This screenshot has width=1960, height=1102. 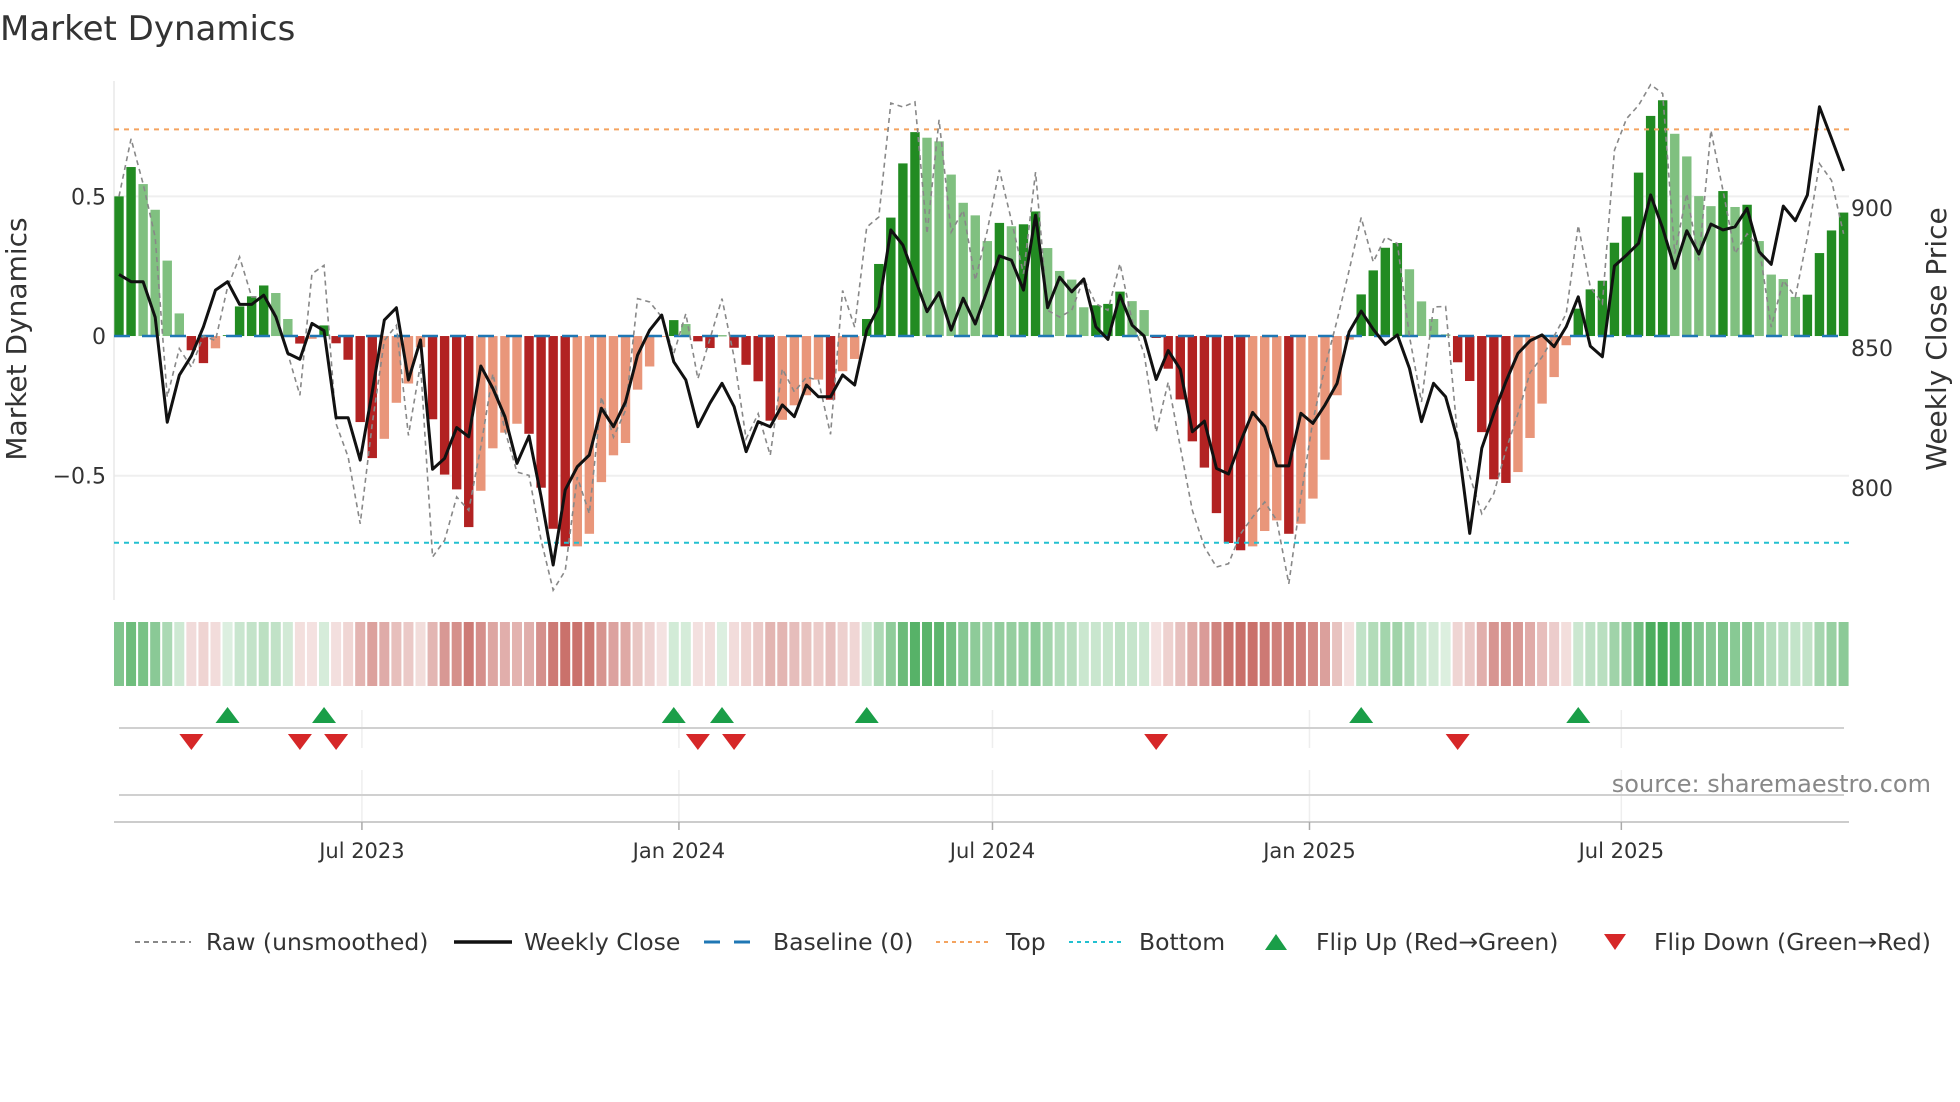 I want to click on lower-panel, so click(x=981, y=796).